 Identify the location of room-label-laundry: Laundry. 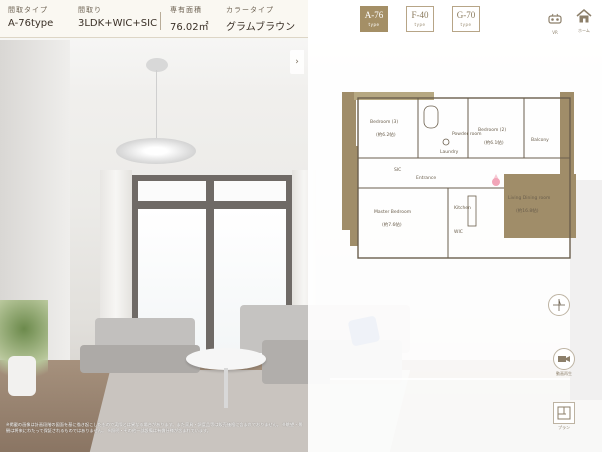
(449, 152).